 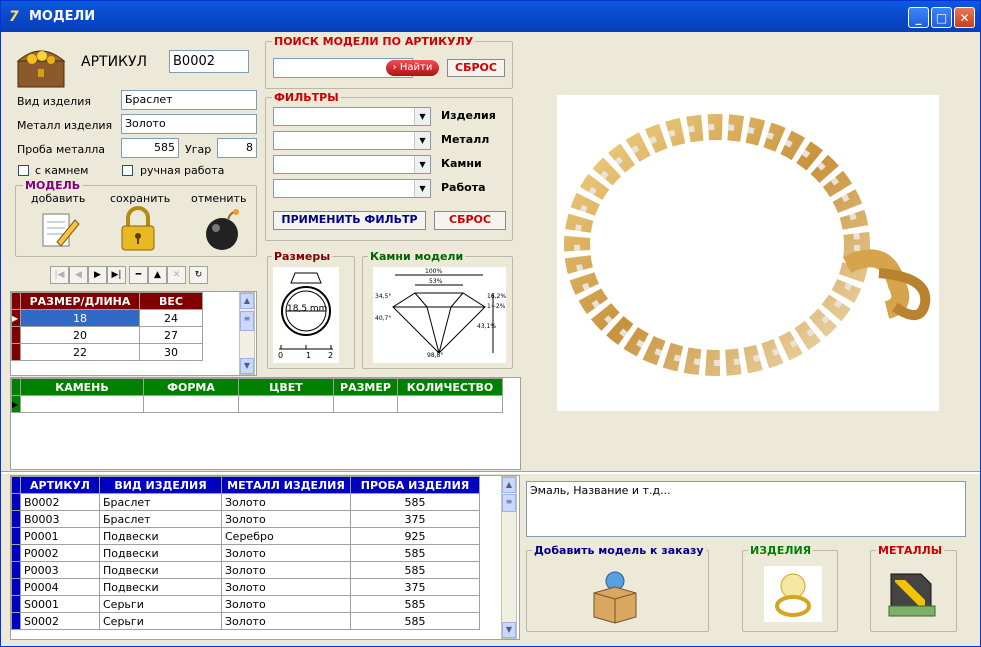 I want to click on ring-icon, so click(x=793, y=594).